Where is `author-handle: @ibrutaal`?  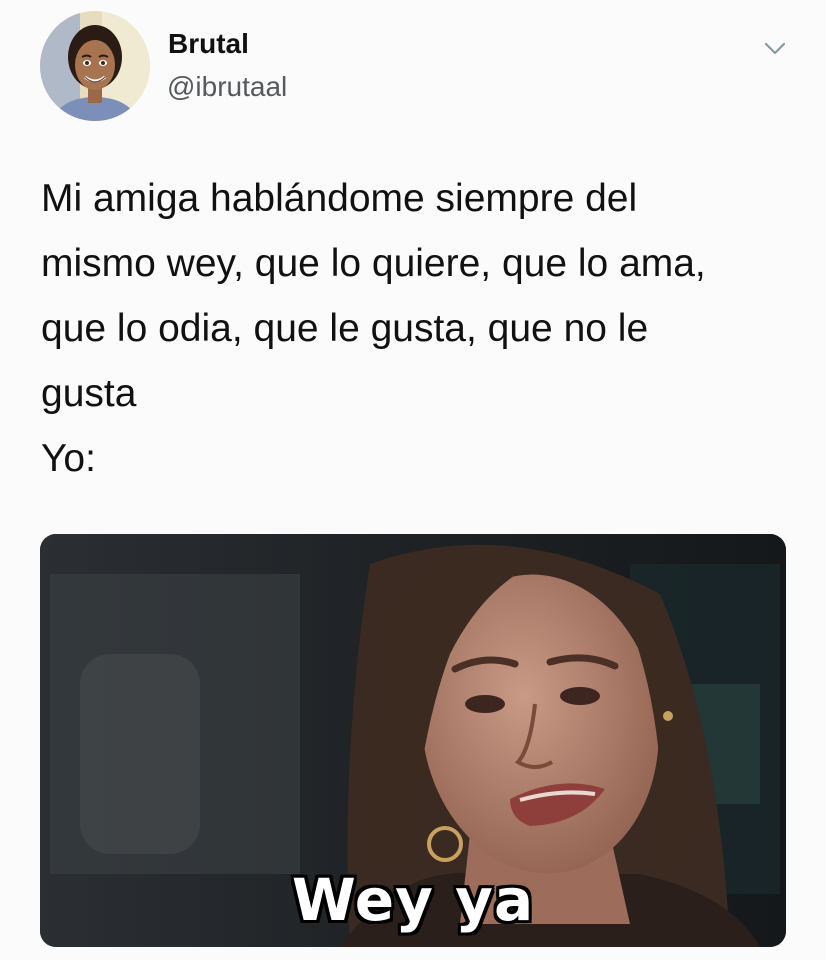
author-handle: @ibrutaal is located at coordinates (227, 87).